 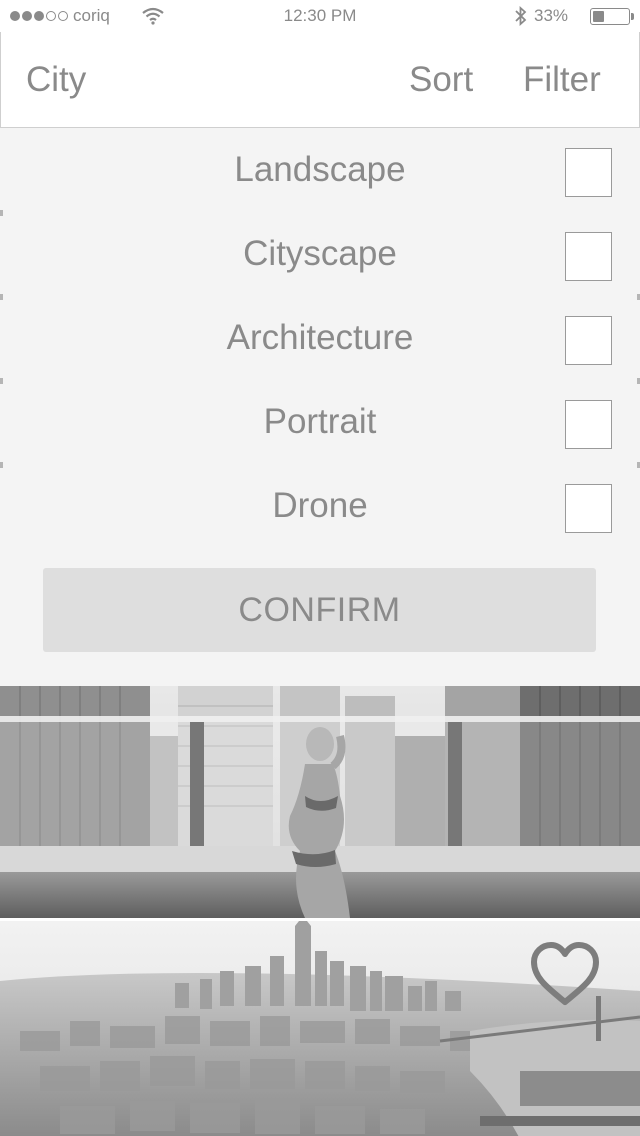 I want to click on cityscape-checkbox, so click(x=588, y=256).